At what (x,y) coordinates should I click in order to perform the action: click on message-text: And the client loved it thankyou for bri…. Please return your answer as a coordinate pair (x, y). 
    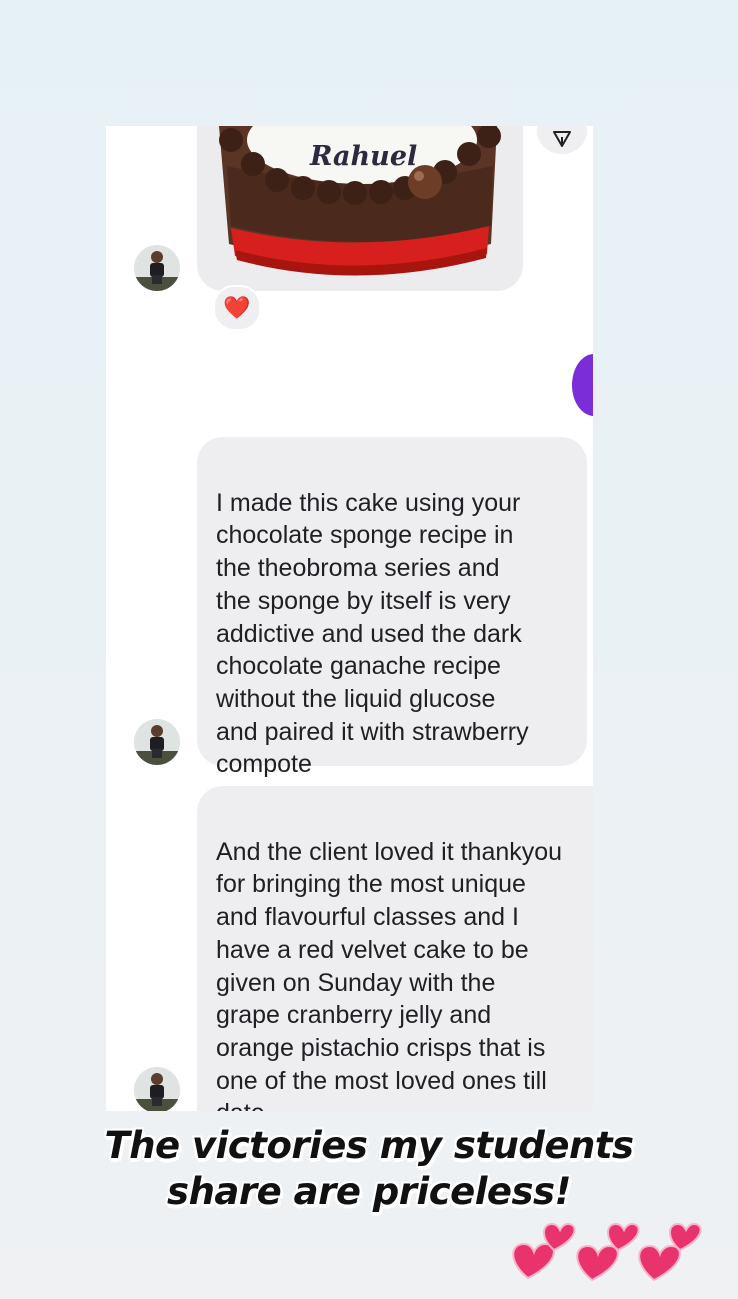
    Looking at the image, I should click on (389, 974).